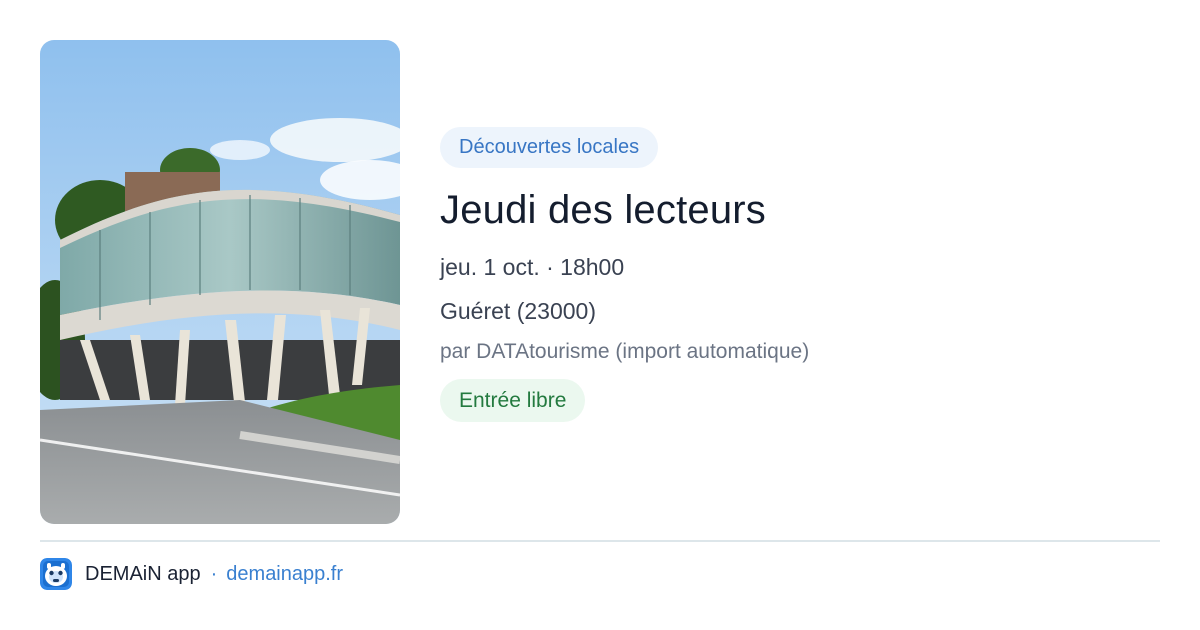  I want to click on price-badge: Entrée libre, so click(513, 400).